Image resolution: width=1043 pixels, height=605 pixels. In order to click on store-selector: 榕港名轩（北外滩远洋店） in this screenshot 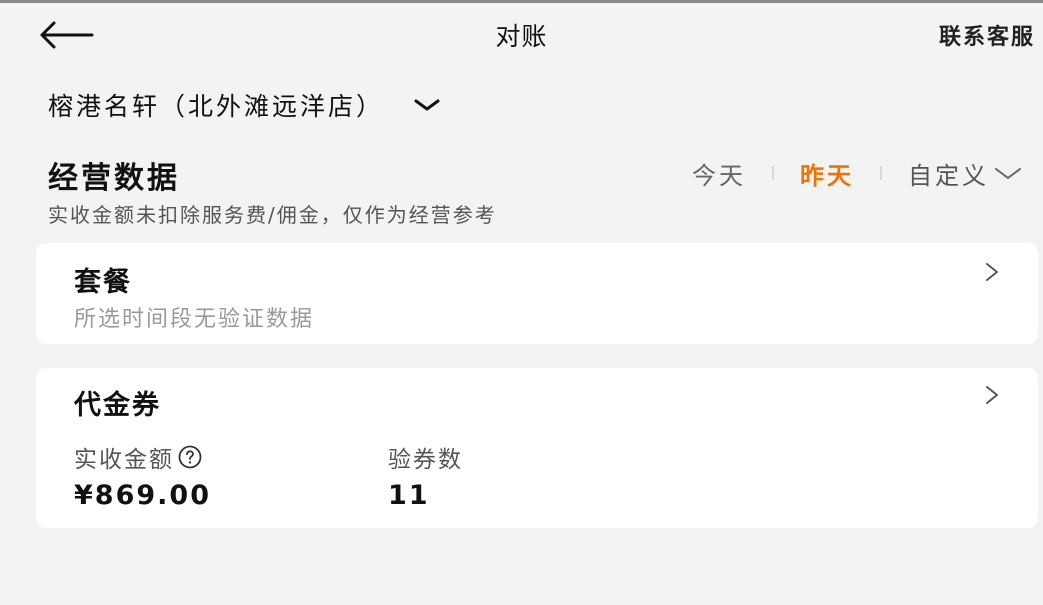, I will do `click(245, 105)`.